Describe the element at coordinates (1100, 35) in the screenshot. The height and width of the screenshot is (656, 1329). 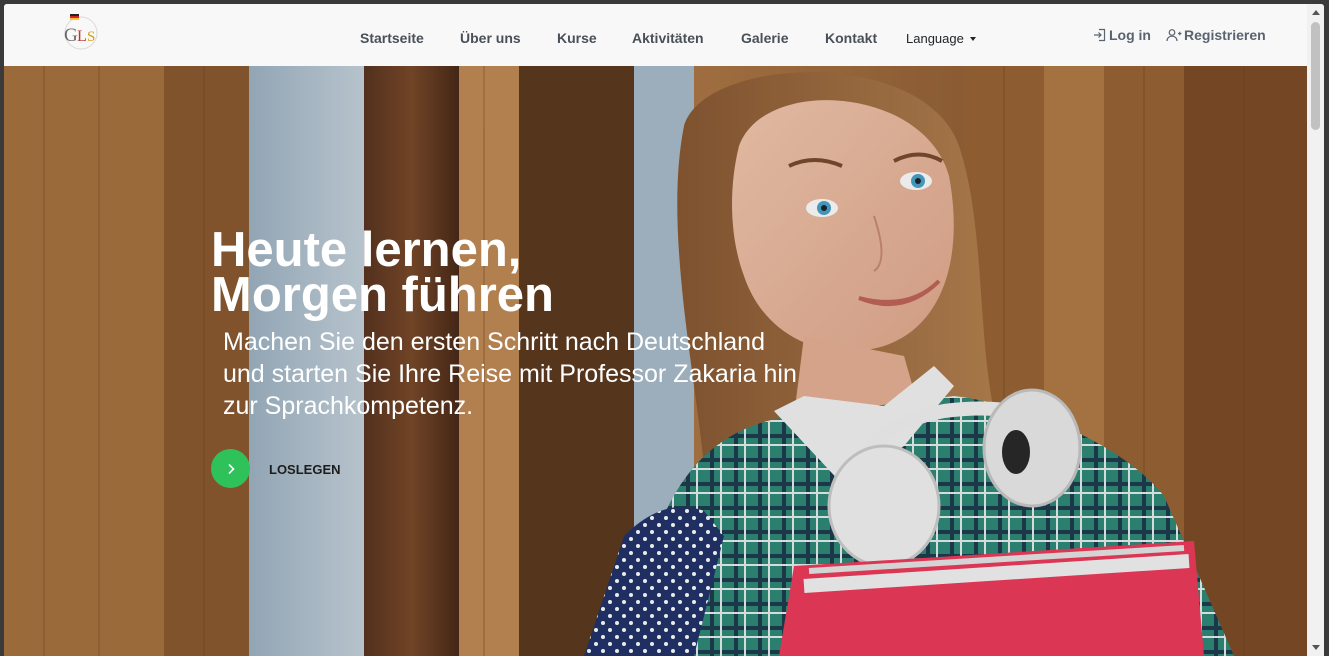
I see `login-icon` at that location.